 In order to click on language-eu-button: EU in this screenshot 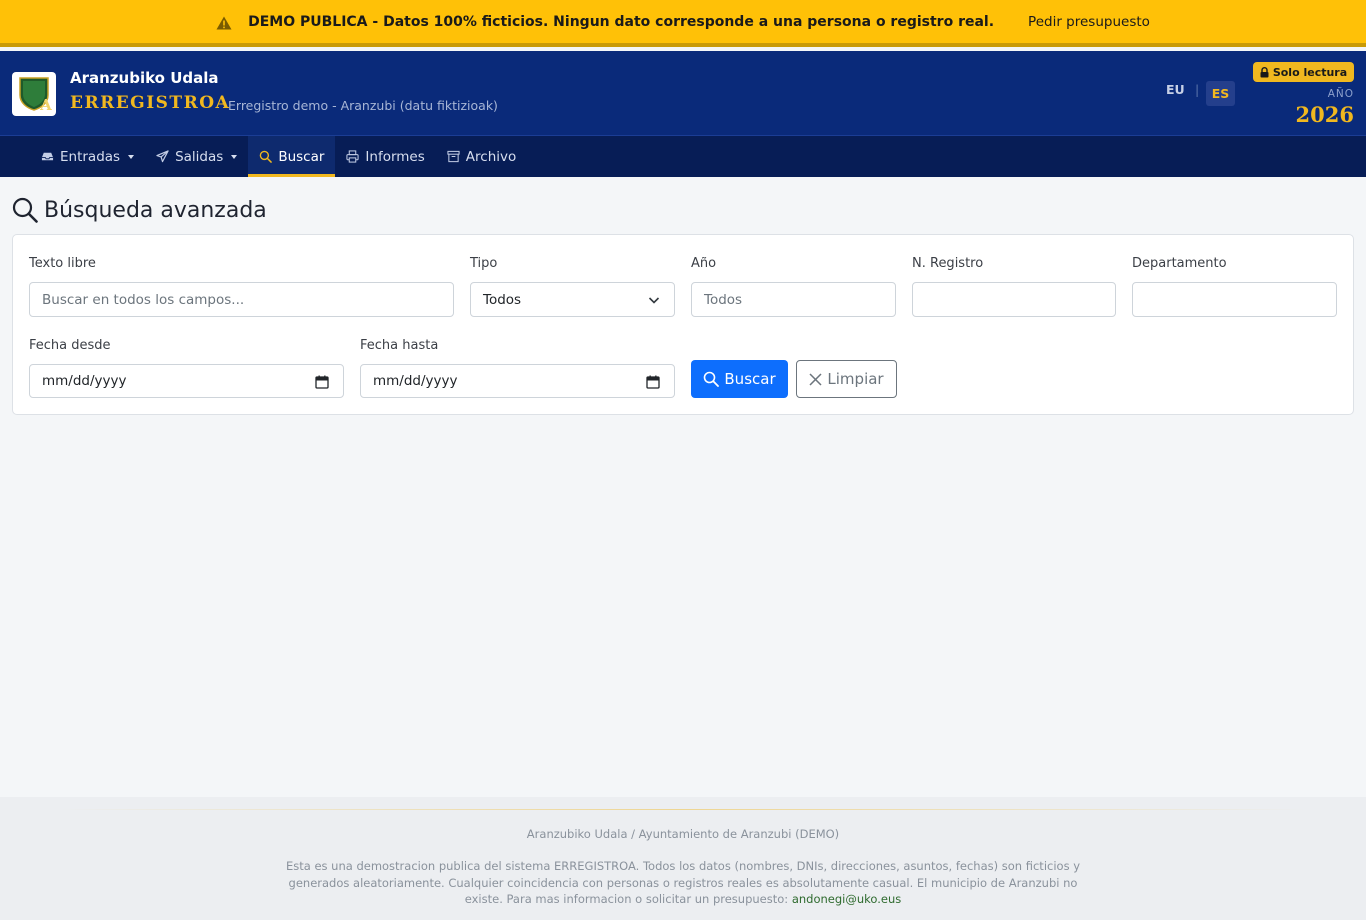, I will do `click(1175, 89)`.